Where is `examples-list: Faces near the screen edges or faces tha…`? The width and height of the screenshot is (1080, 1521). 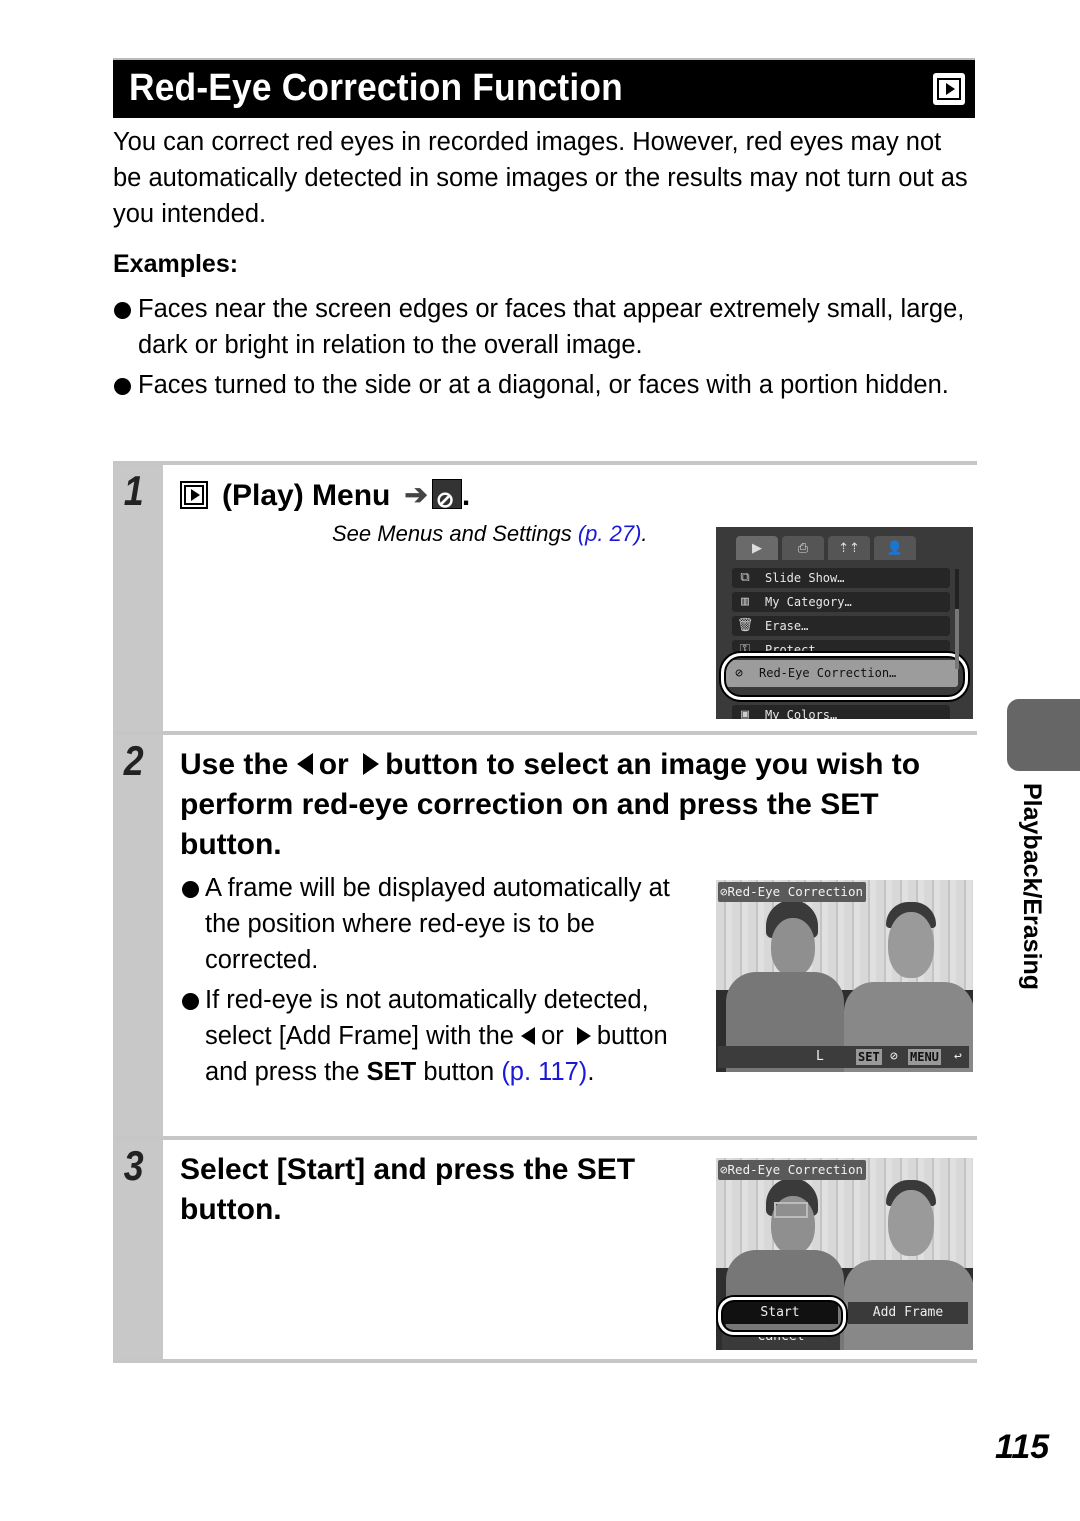 examples-list: Faces near the screen edges or faces tha… is located at coordinates (543, 349).